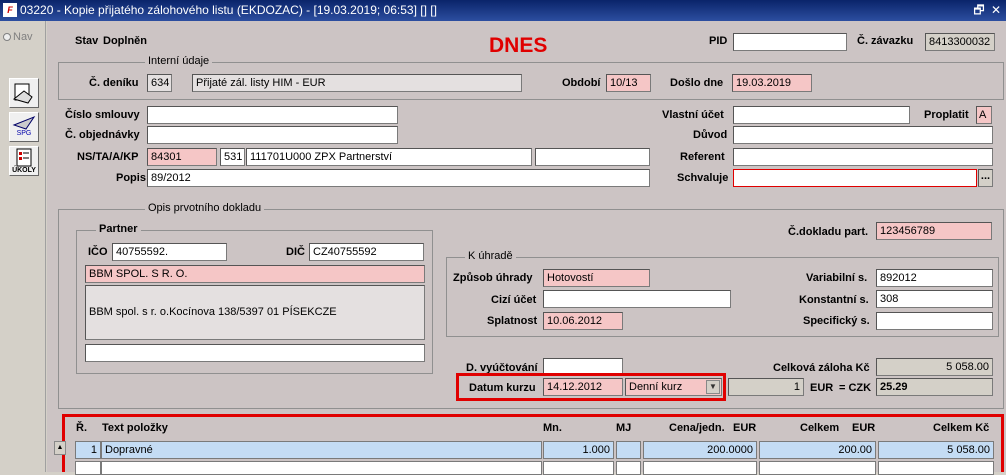 Image resolution: width=1006 pixels, height=475 pixels. Describe the element at coordinates (697, 428) in the screenshot. I see `col-cena-header: Cena/jedn.` at that location.